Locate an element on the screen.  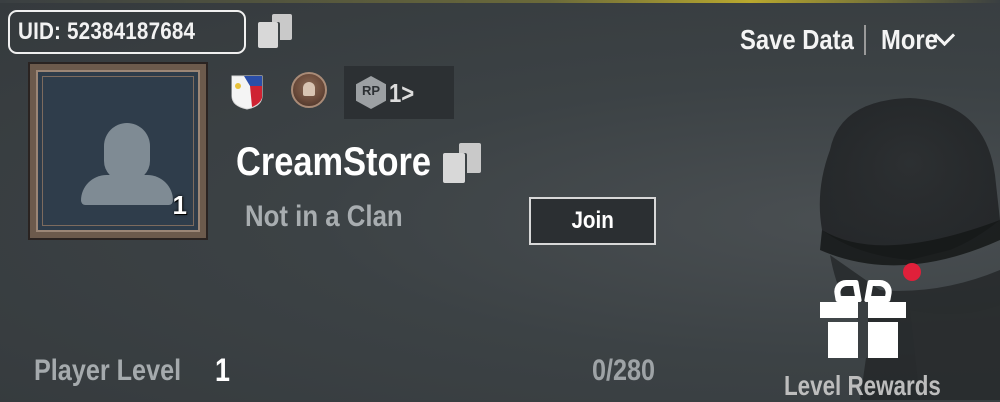
player-level-value: 1 is located at coordinates (222, 370).